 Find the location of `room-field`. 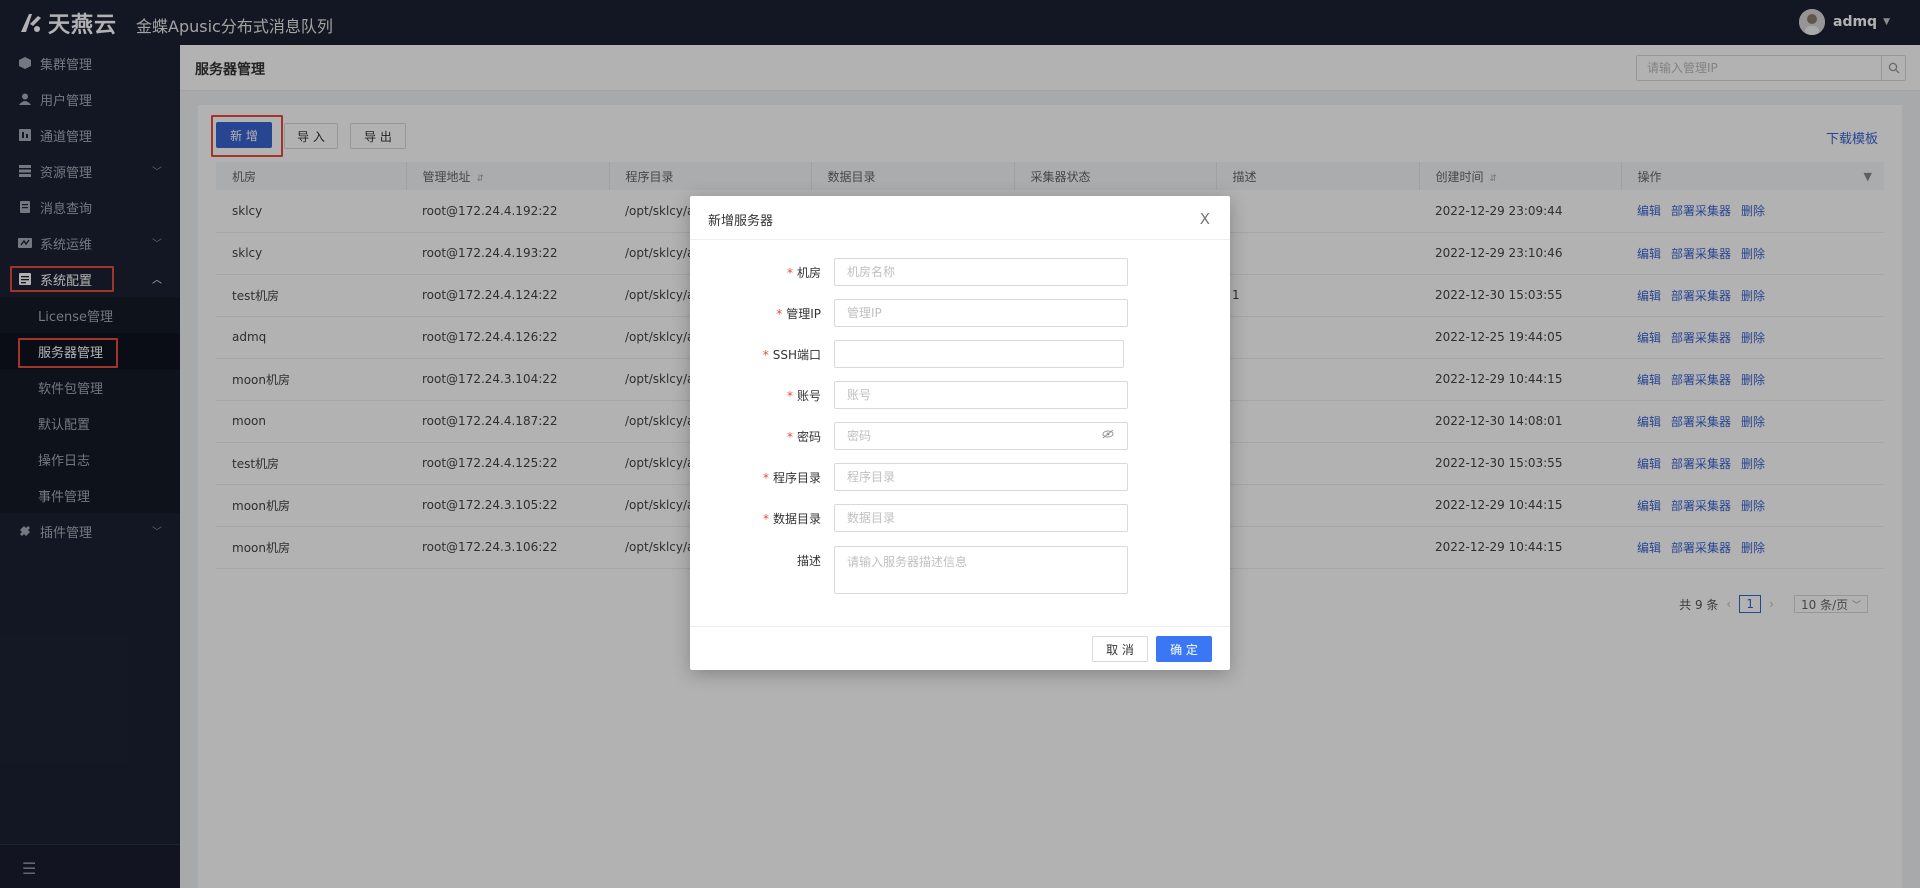

room-field is located at coordinates (981, 272).